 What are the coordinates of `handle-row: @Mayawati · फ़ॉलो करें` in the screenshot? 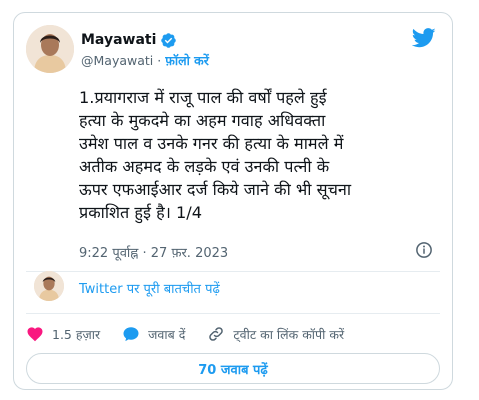 It's located at (145, 60).